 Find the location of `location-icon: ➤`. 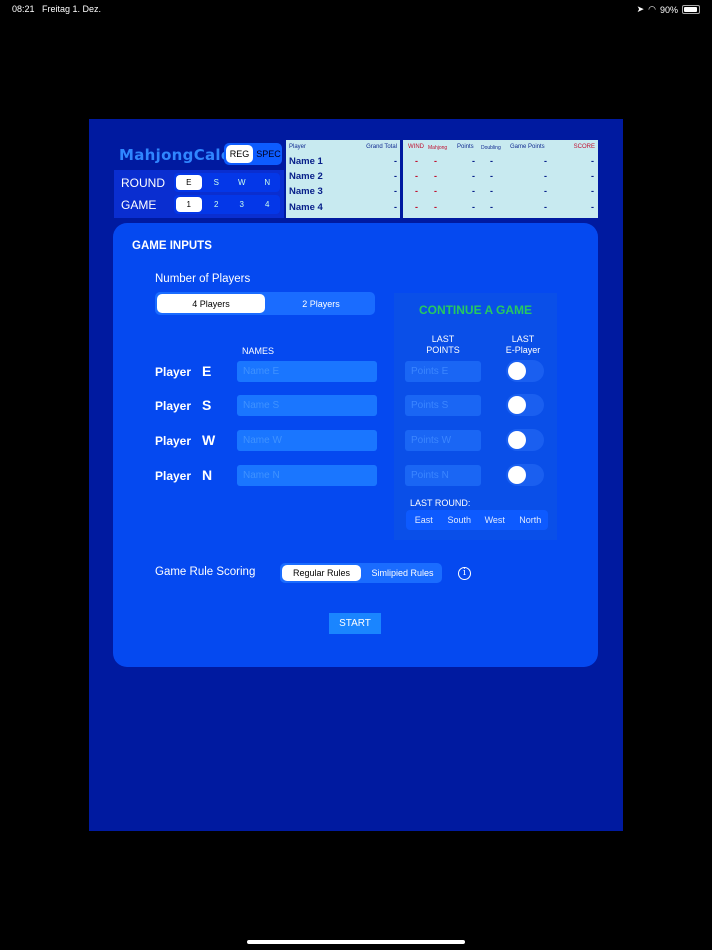

location-icon: ➤ is located at coordinates (640, 9).